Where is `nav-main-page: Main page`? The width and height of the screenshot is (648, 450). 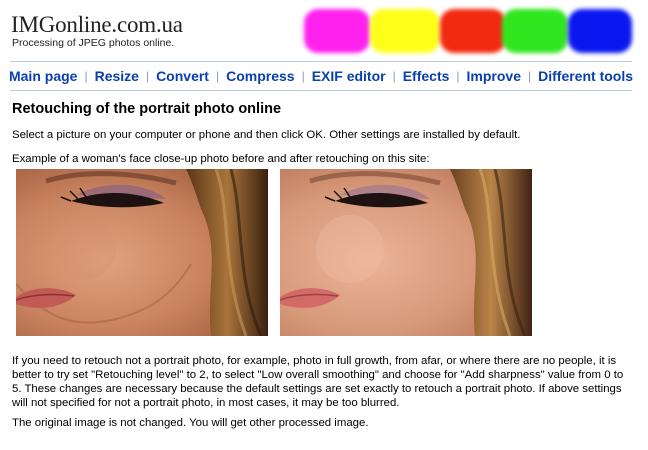 nav-main-page: Main page is located at coordinates (43, 76).